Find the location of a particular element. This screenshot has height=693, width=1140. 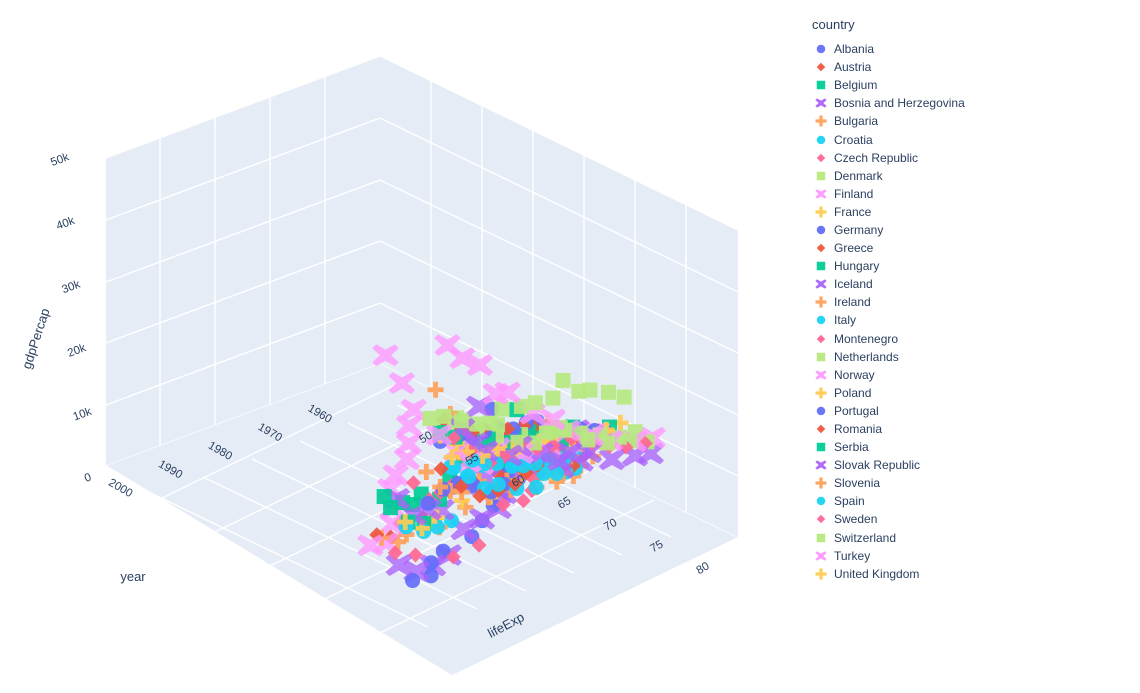

legend-item: Ireland is located at coordinates (968, 302).